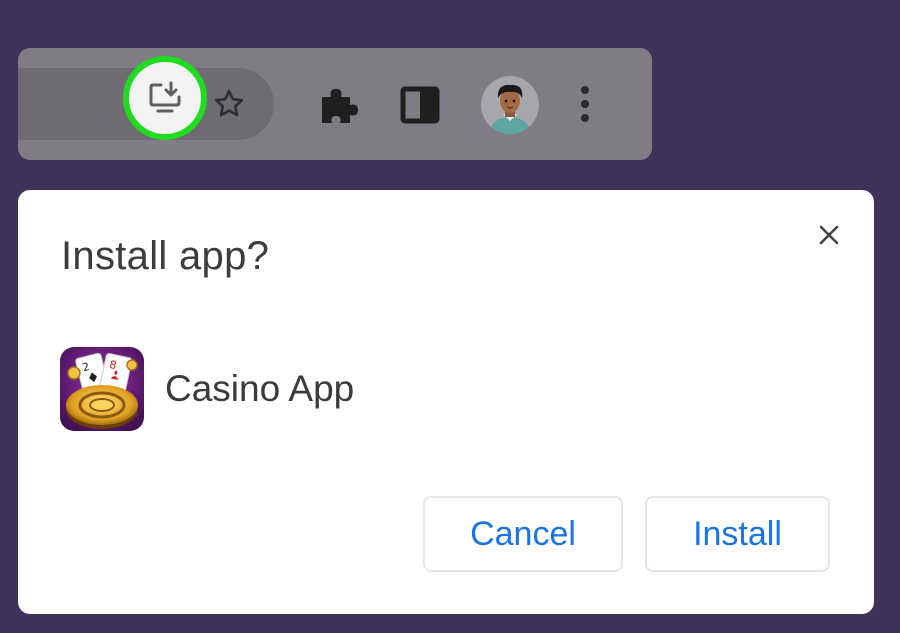 This screenshot has width=900, height=633. I want to click on browser-toolbar, so click(335, 104).